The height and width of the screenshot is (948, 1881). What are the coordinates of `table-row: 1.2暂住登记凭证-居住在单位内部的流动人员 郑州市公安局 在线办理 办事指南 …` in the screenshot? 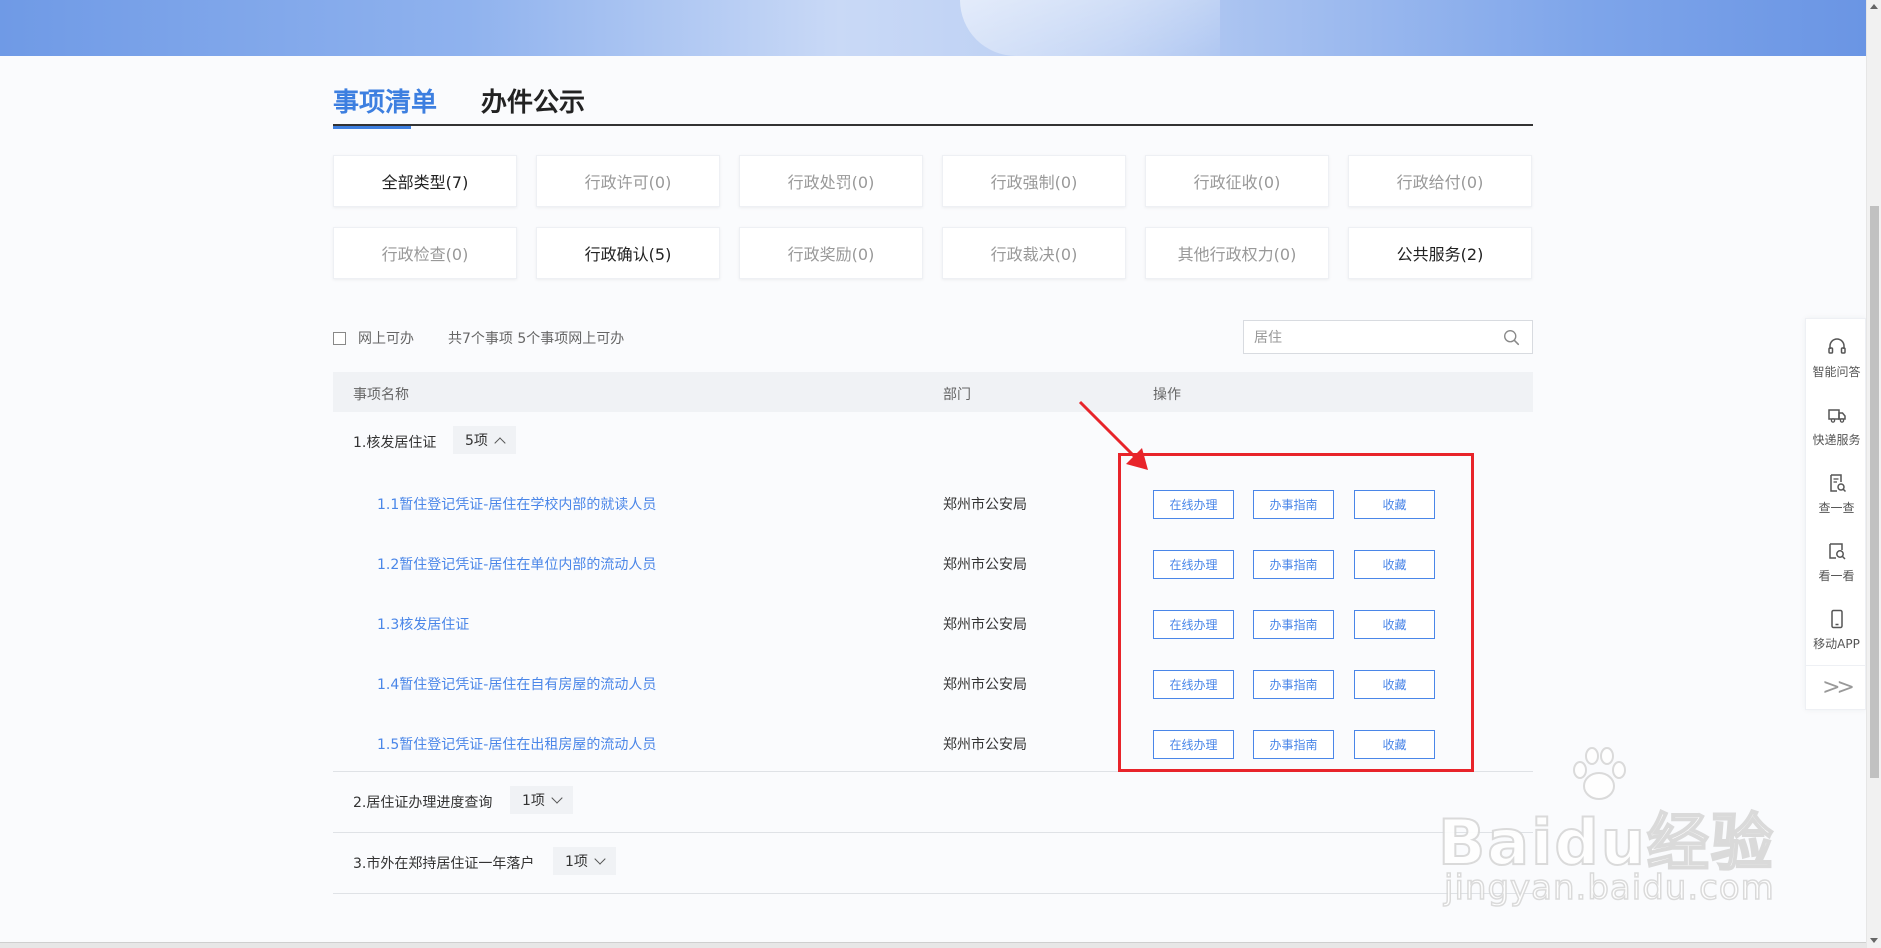 It's located at (933, 563).